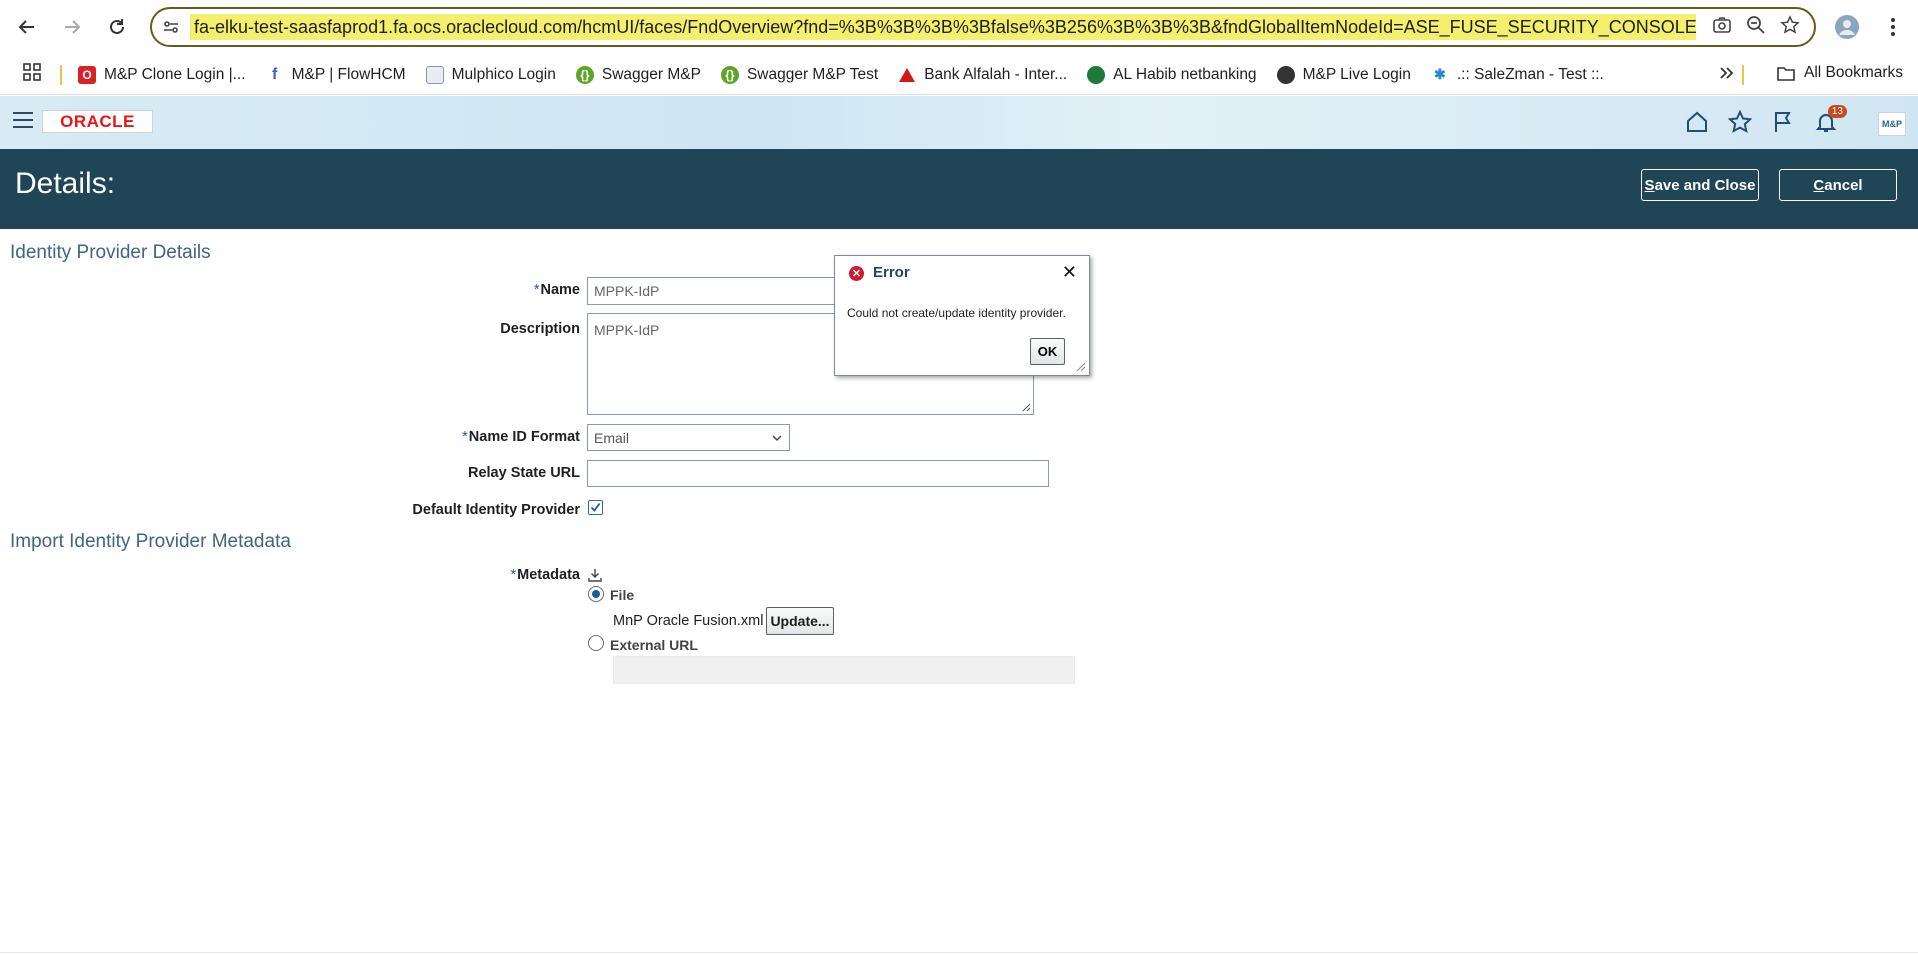 This screenshot has height=955, width=1918. Describe the element at coordinates (1830, 120) in the screenshot. I see `notifications-bell-icon: 13` at that location.